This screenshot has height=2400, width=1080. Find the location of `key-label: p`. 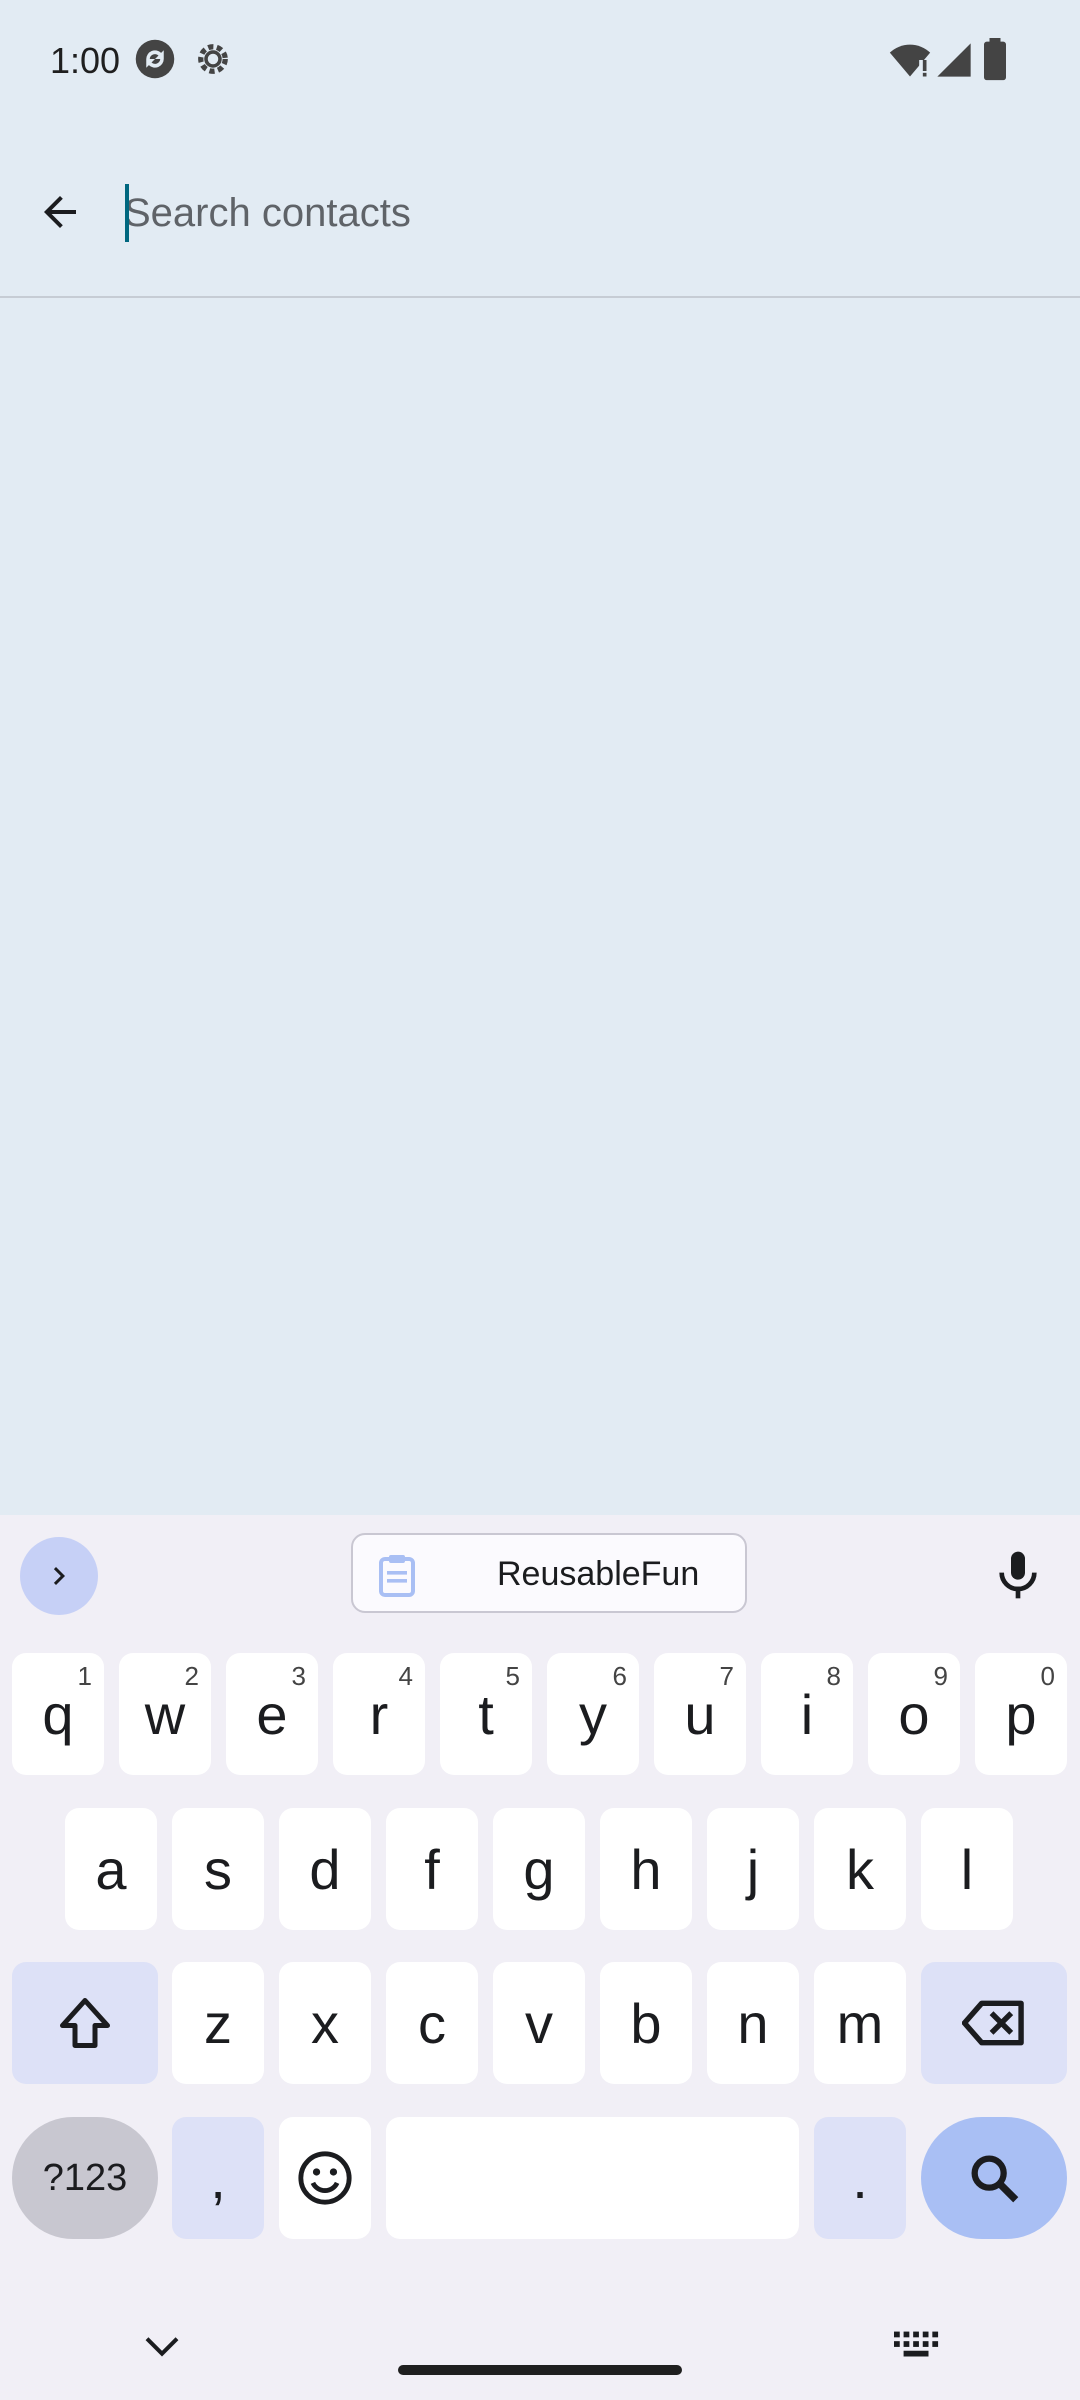

key-label: p is located at coordinates (1021, 1714).